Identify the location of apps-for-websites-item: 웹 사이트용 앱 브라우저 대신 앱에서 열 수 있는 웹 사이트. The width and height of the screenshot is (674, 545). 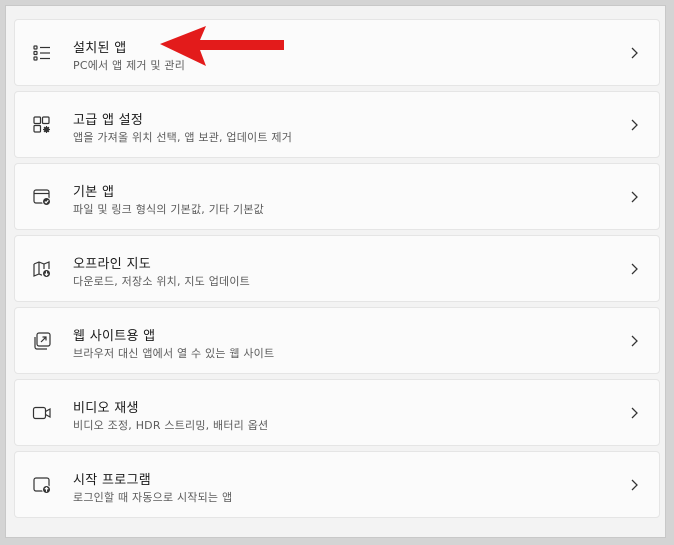
(337, 340).